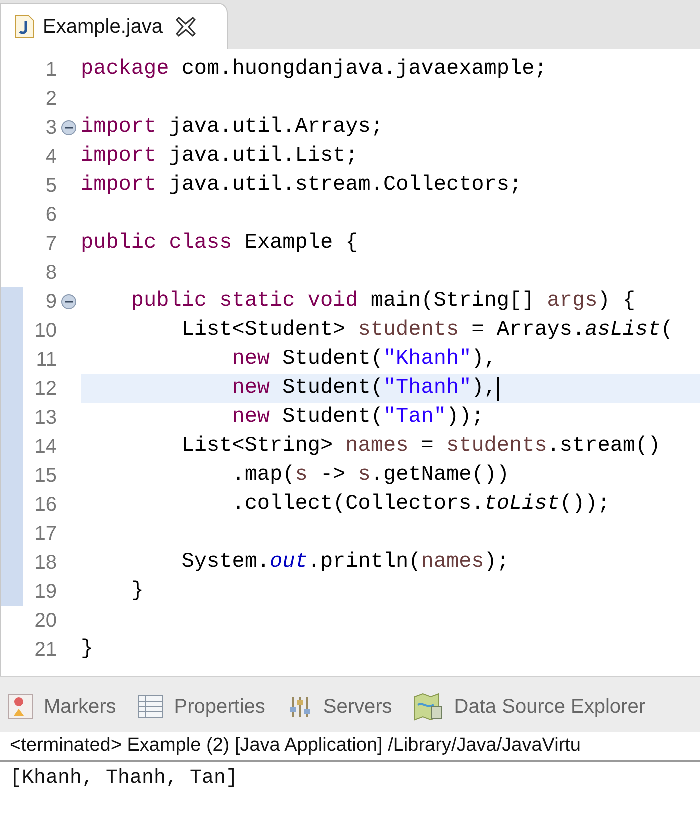  Describe the element at coordinates (45, 447) in the screenshot. I see `line-number: 14` at that location.